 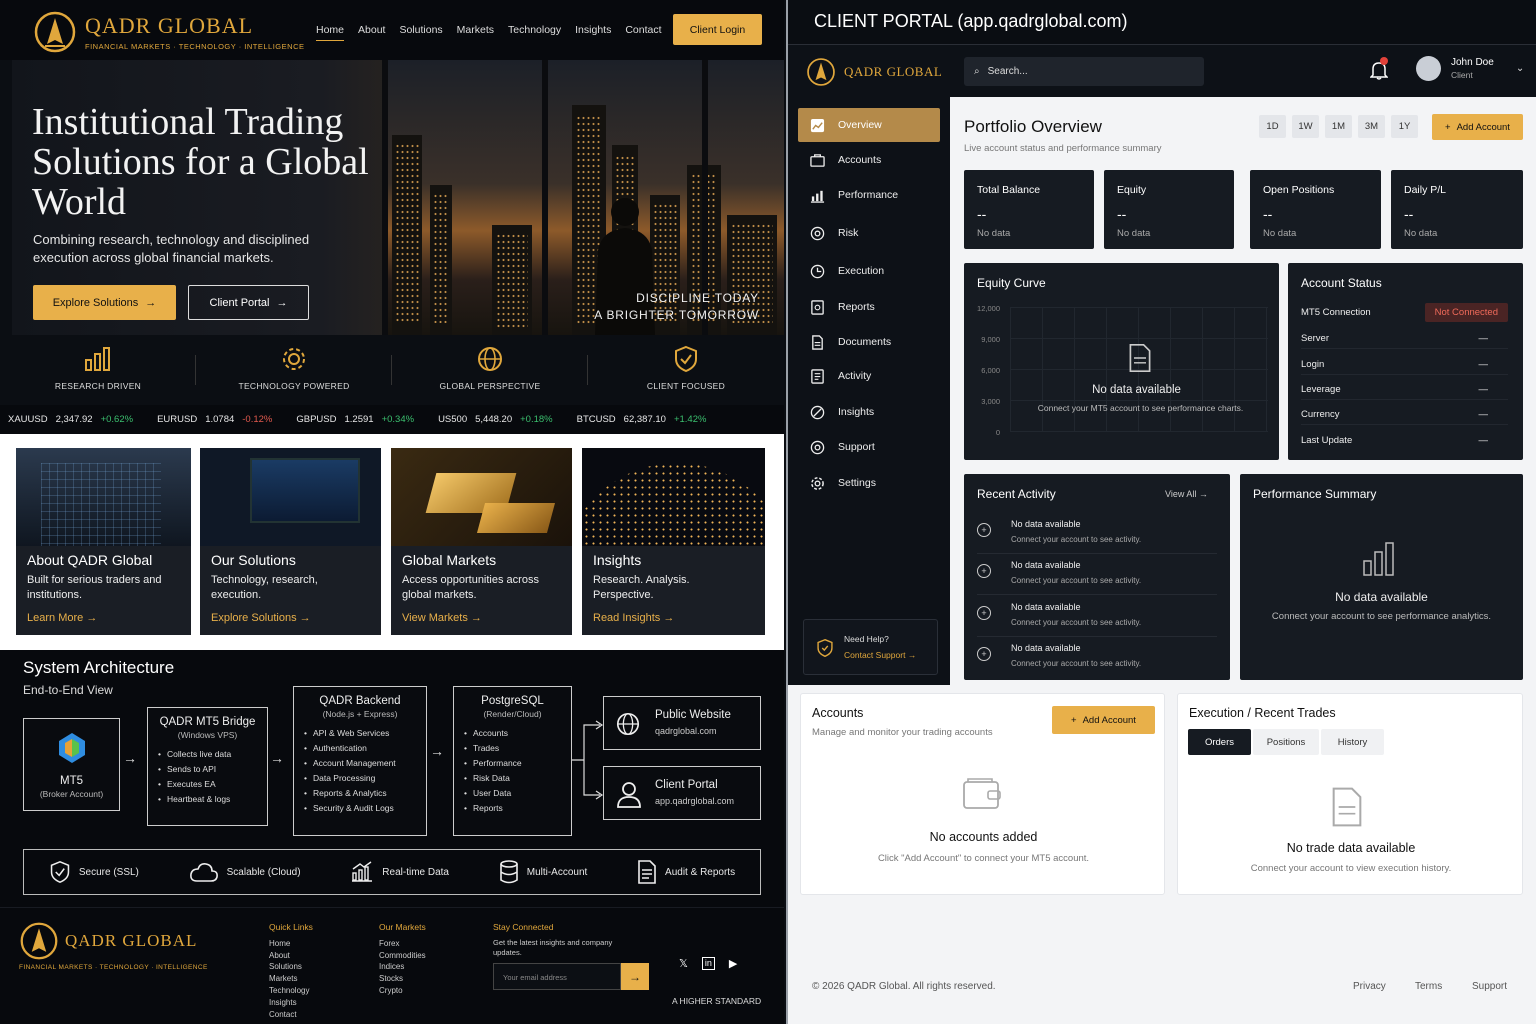 What do you see at coordinates (869, 412) in the screenshot?
I see `sidebar-item-insights: Insights` at bounding box center [869, 412].